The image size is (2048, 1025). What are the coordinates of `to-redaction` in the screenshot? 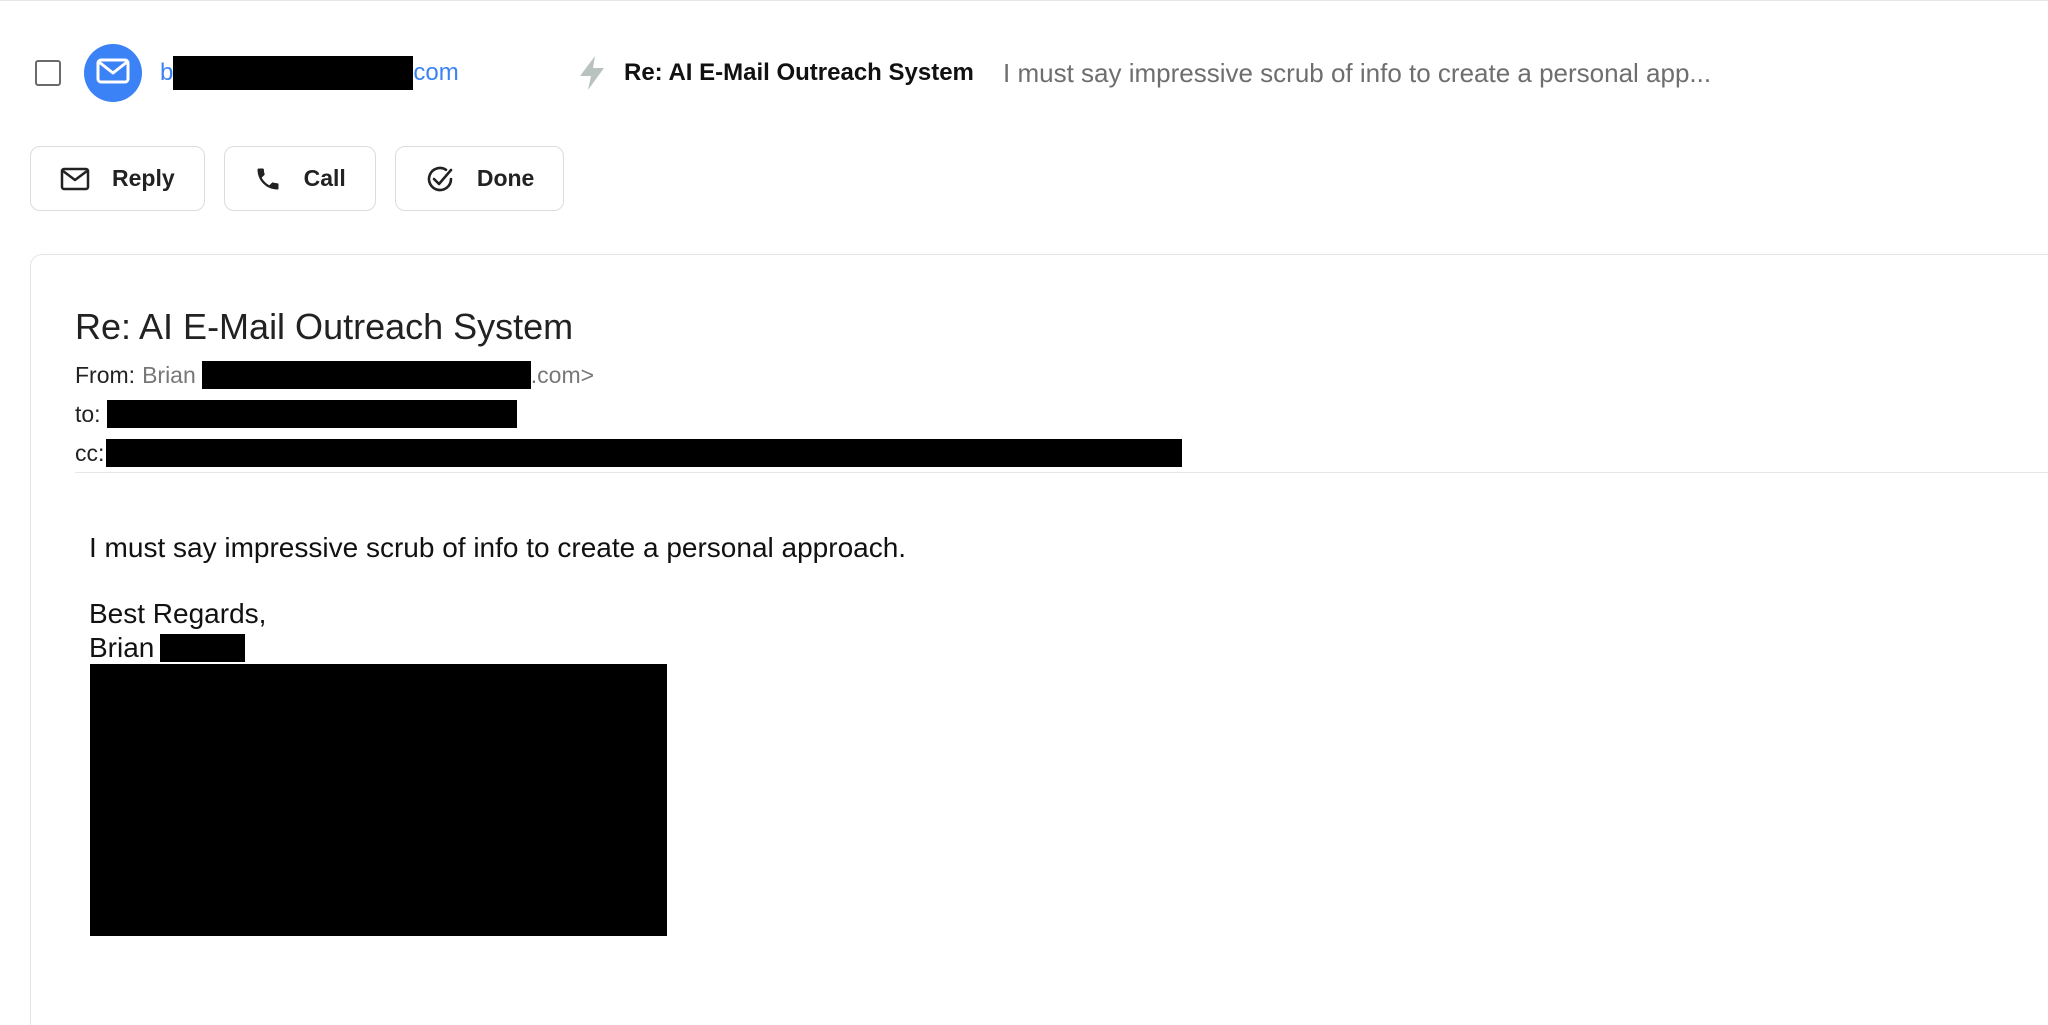 It's located at (311, 414).